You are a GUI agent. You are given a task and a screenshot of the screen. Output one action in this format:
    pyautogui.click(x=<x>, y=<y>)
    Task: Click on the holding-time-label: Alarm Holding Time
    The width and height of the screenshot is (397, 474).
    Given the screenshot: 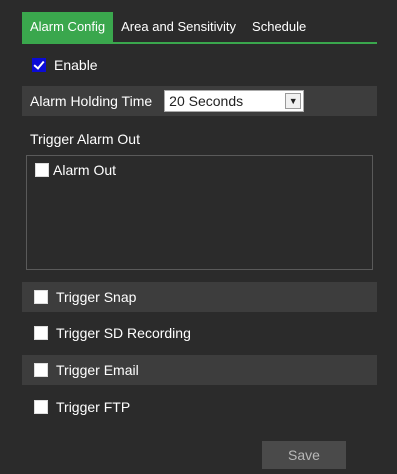 What is the action you would take?
    pyautogui.click(x=91, y=101)
    